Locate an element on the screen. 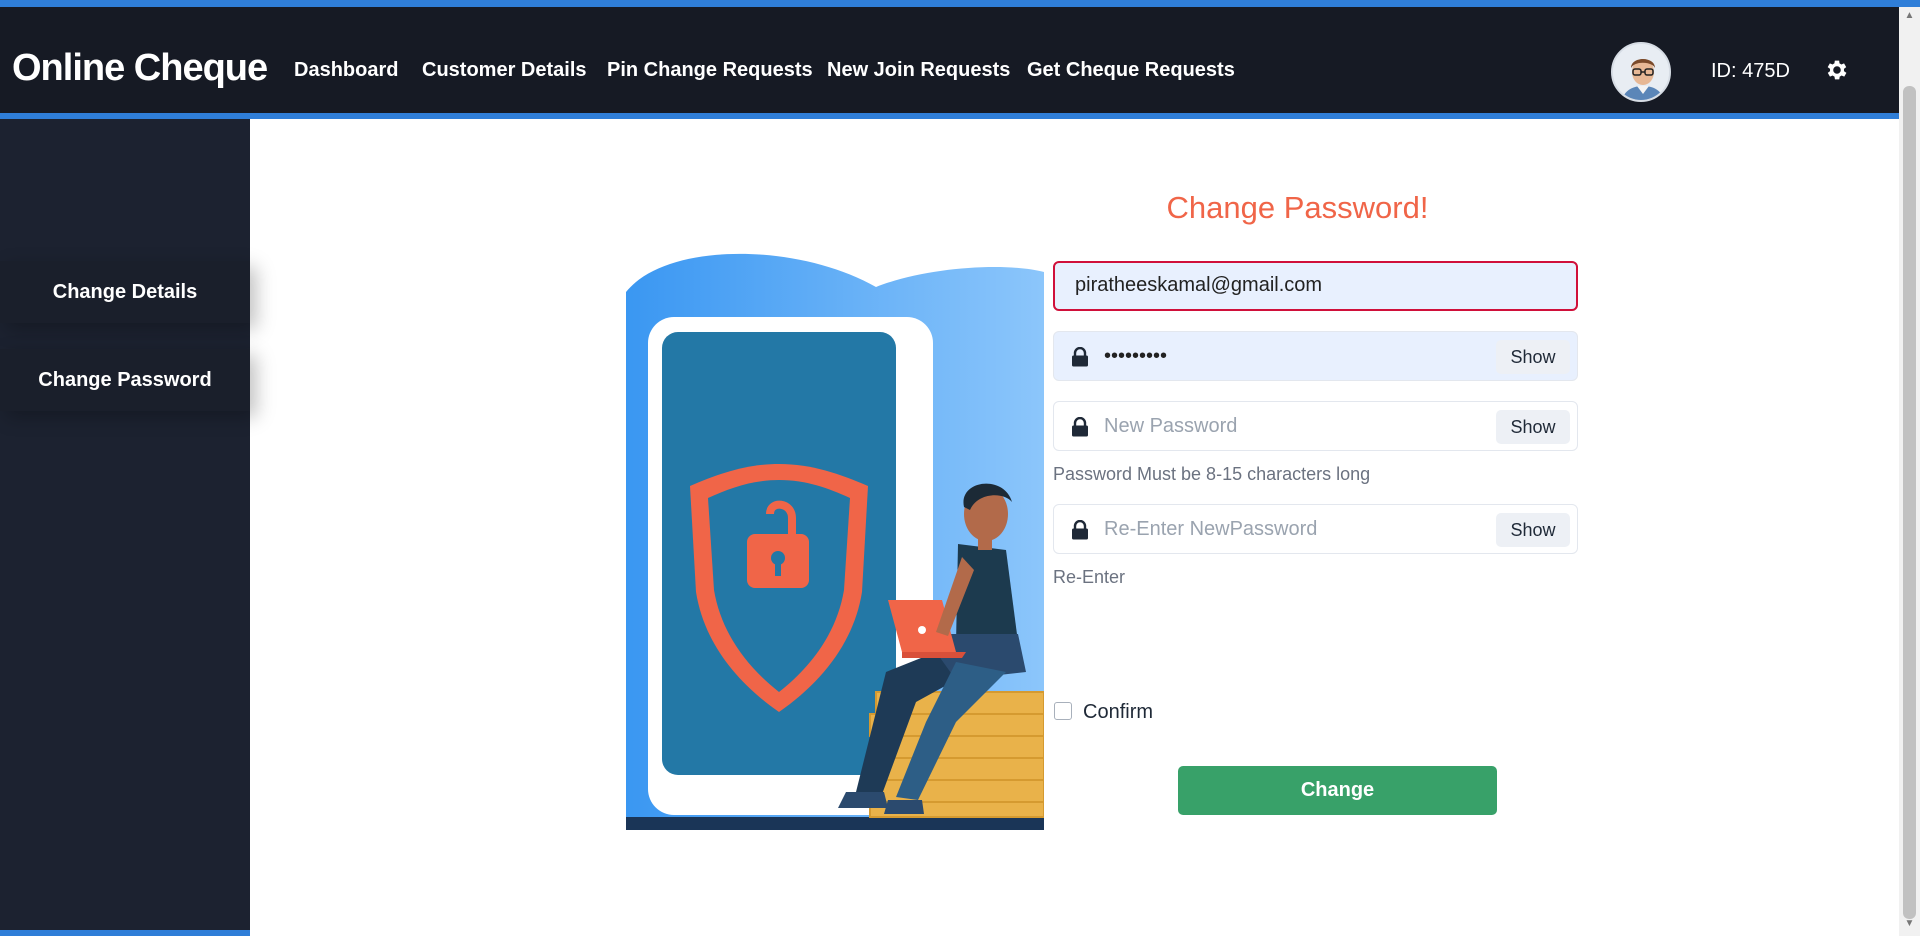  avatar is located at coordinates (1641, 72).